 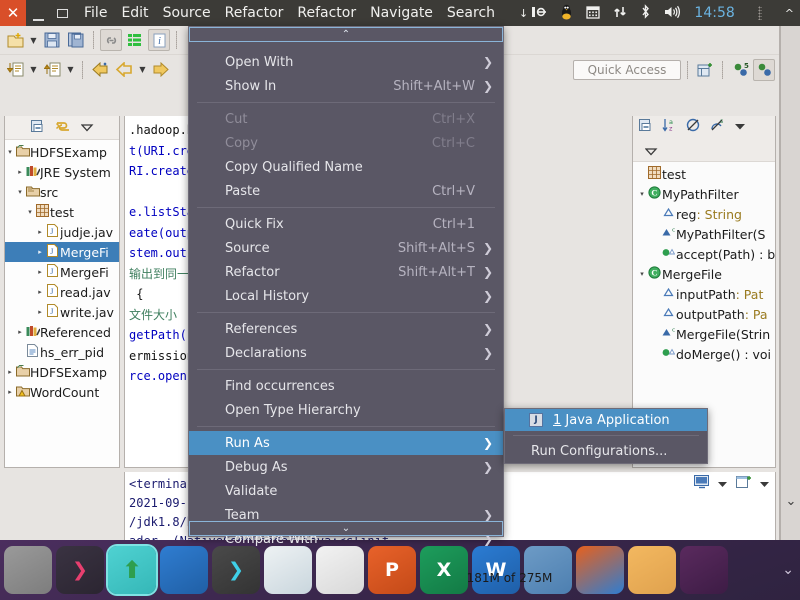 What do you see at coordinates (790, 501) in the screenshot?
I see `strip-caret-down-icon: ⌄` at bounding box center [790, 501].